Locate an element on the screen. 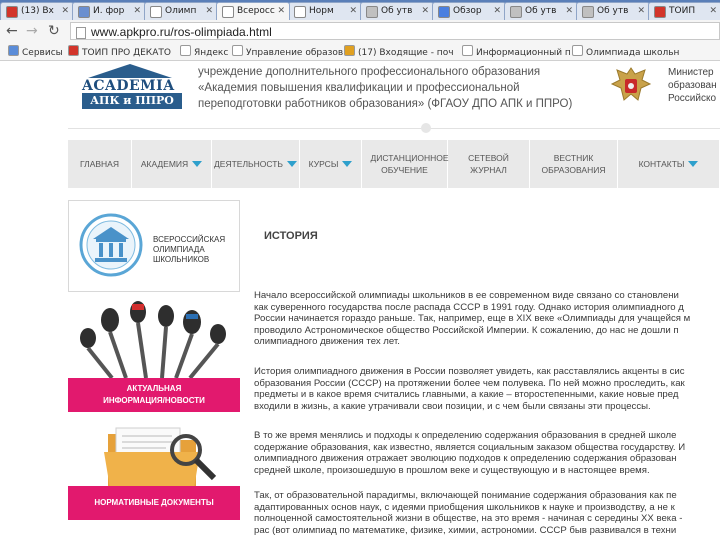 The width and height of the screenshot is (720, 540). page-title: ИСТОРИЯ is located at coordinates (291, 236).